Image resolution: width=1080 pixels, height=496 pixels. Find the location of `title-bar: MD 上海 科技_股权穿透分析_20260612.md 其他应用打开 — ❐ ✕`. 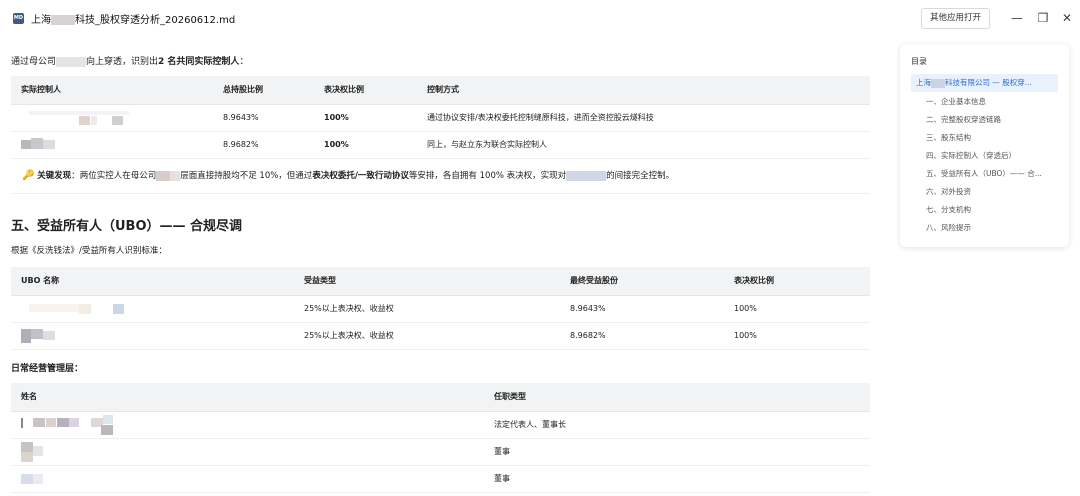

title-bar: MD 上海 科技_股权穿透分析_20260612.md 其他应用打开 — ❐ ✕ is located at coordinates (540, 18).